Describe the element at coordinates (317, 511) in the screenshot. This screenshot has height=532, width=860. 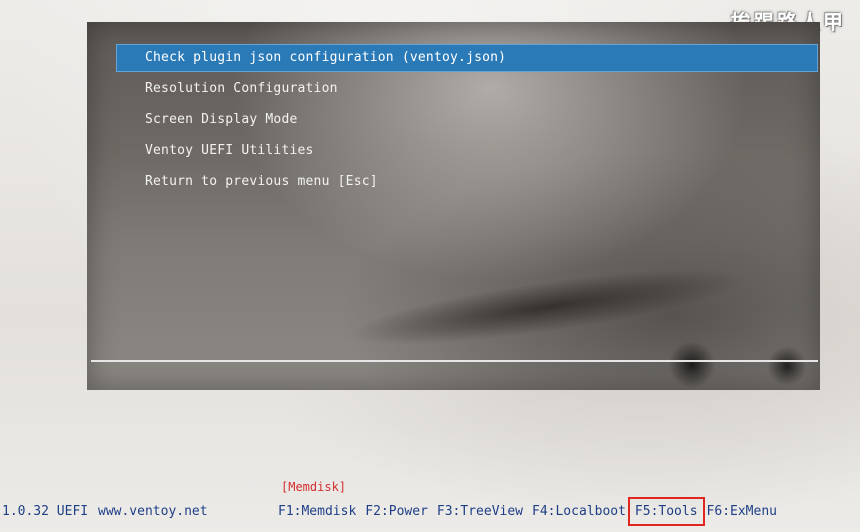
I see `f1-memdisk-key: F1:Memdisk` at that location.